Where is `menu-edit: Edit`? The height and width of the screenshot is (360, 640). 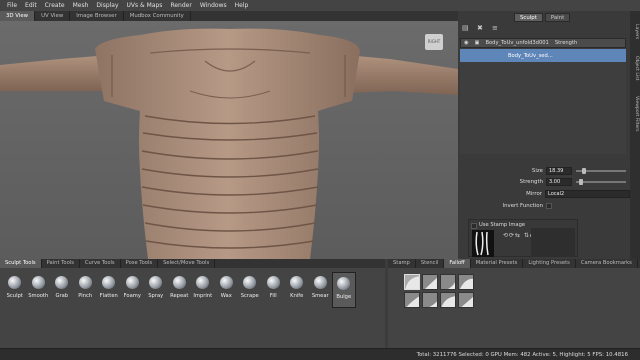 menu-edit: Edit is located at coordinates (31, 5).